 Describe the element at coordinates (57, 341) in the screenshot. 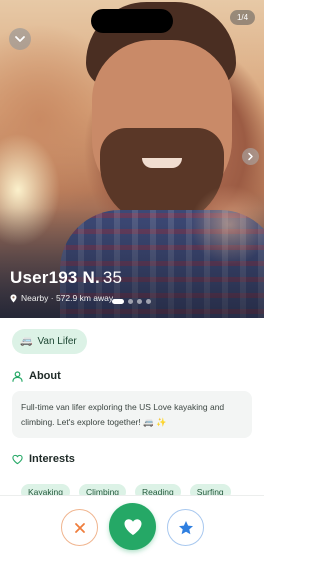

I see `lifestyle-tag-label: Van Lifer` at that location.